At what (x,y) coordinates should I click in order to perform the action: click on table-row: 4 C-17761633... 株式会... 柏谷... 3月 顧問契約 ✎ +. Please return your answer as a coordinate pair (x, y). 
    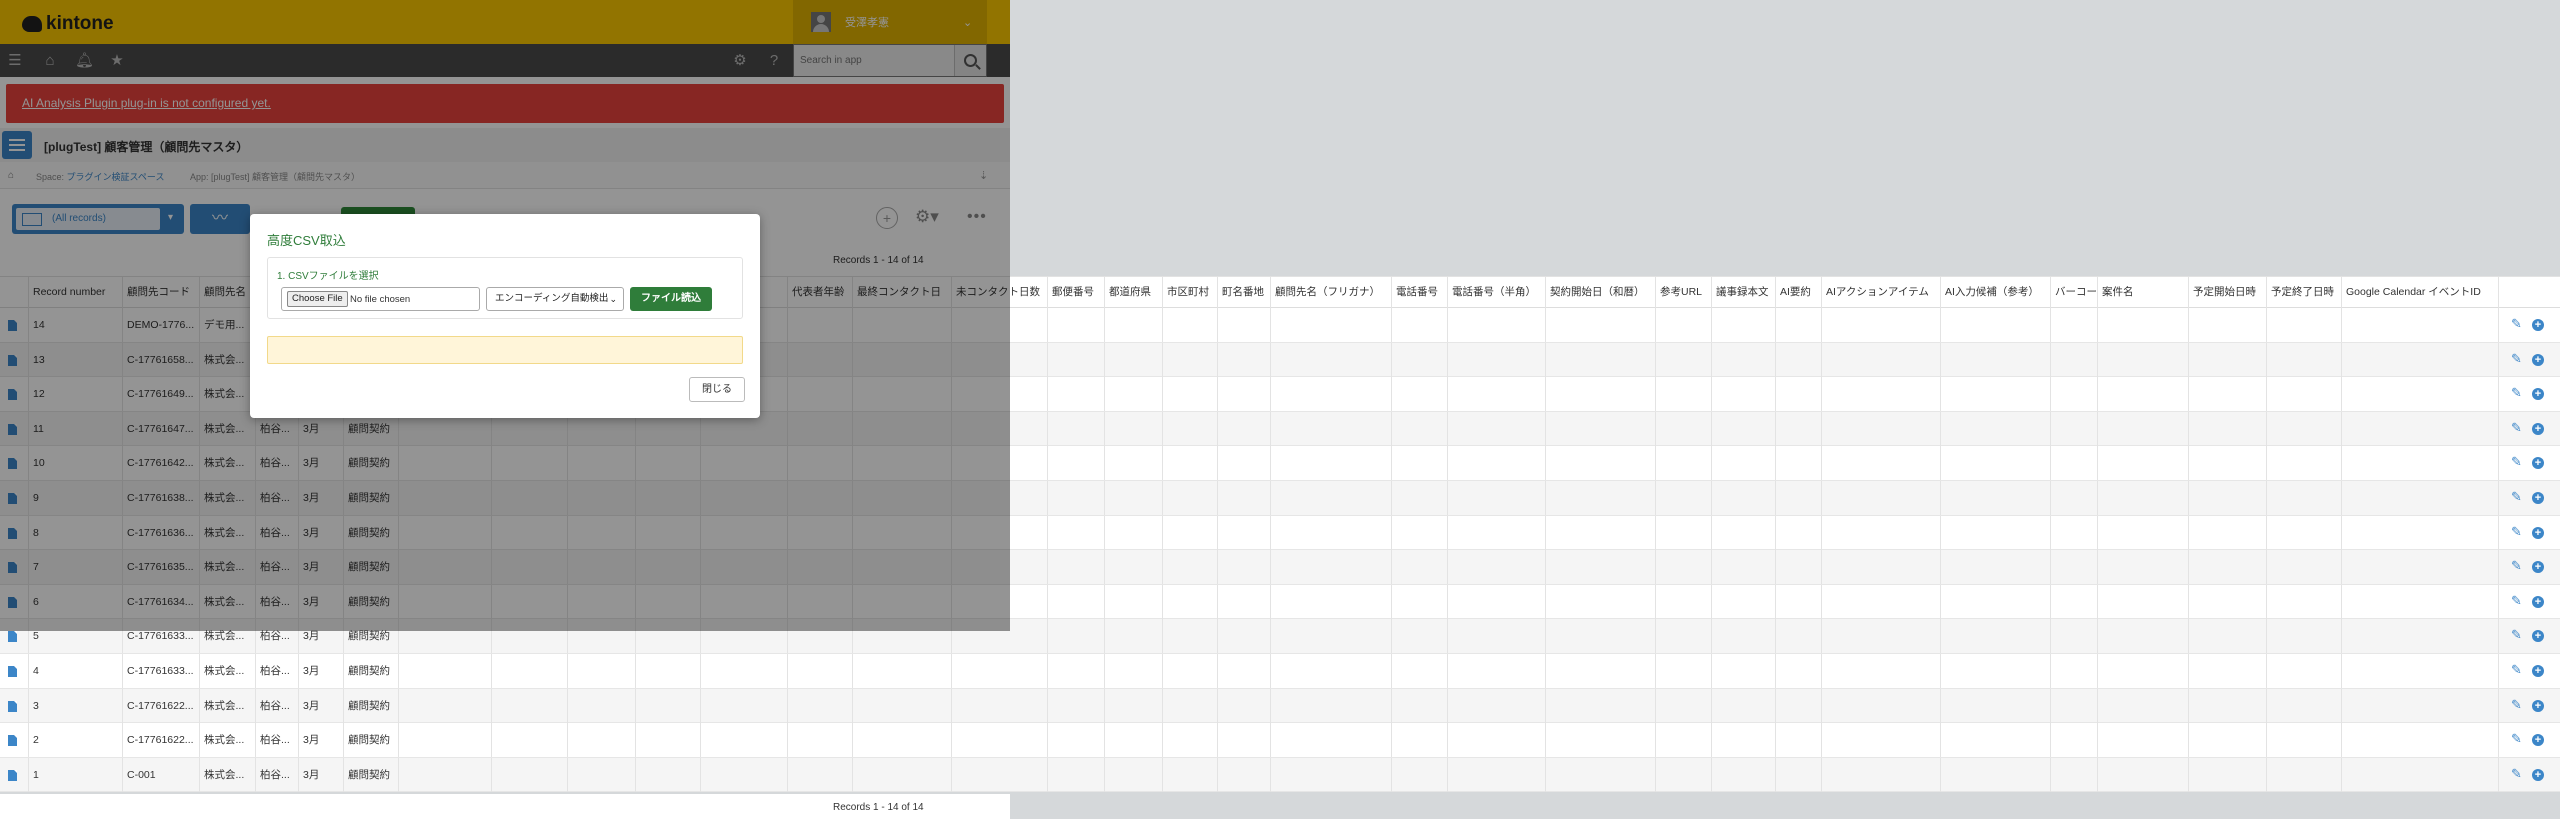
    Looking at the image, I should click on (1280, 671).